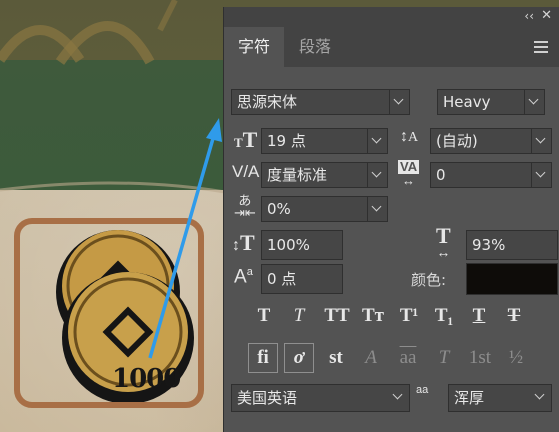  Describe the element at coordinates (246, 171) in the screenshot. I see `kerning-icon: V/A` at that location.